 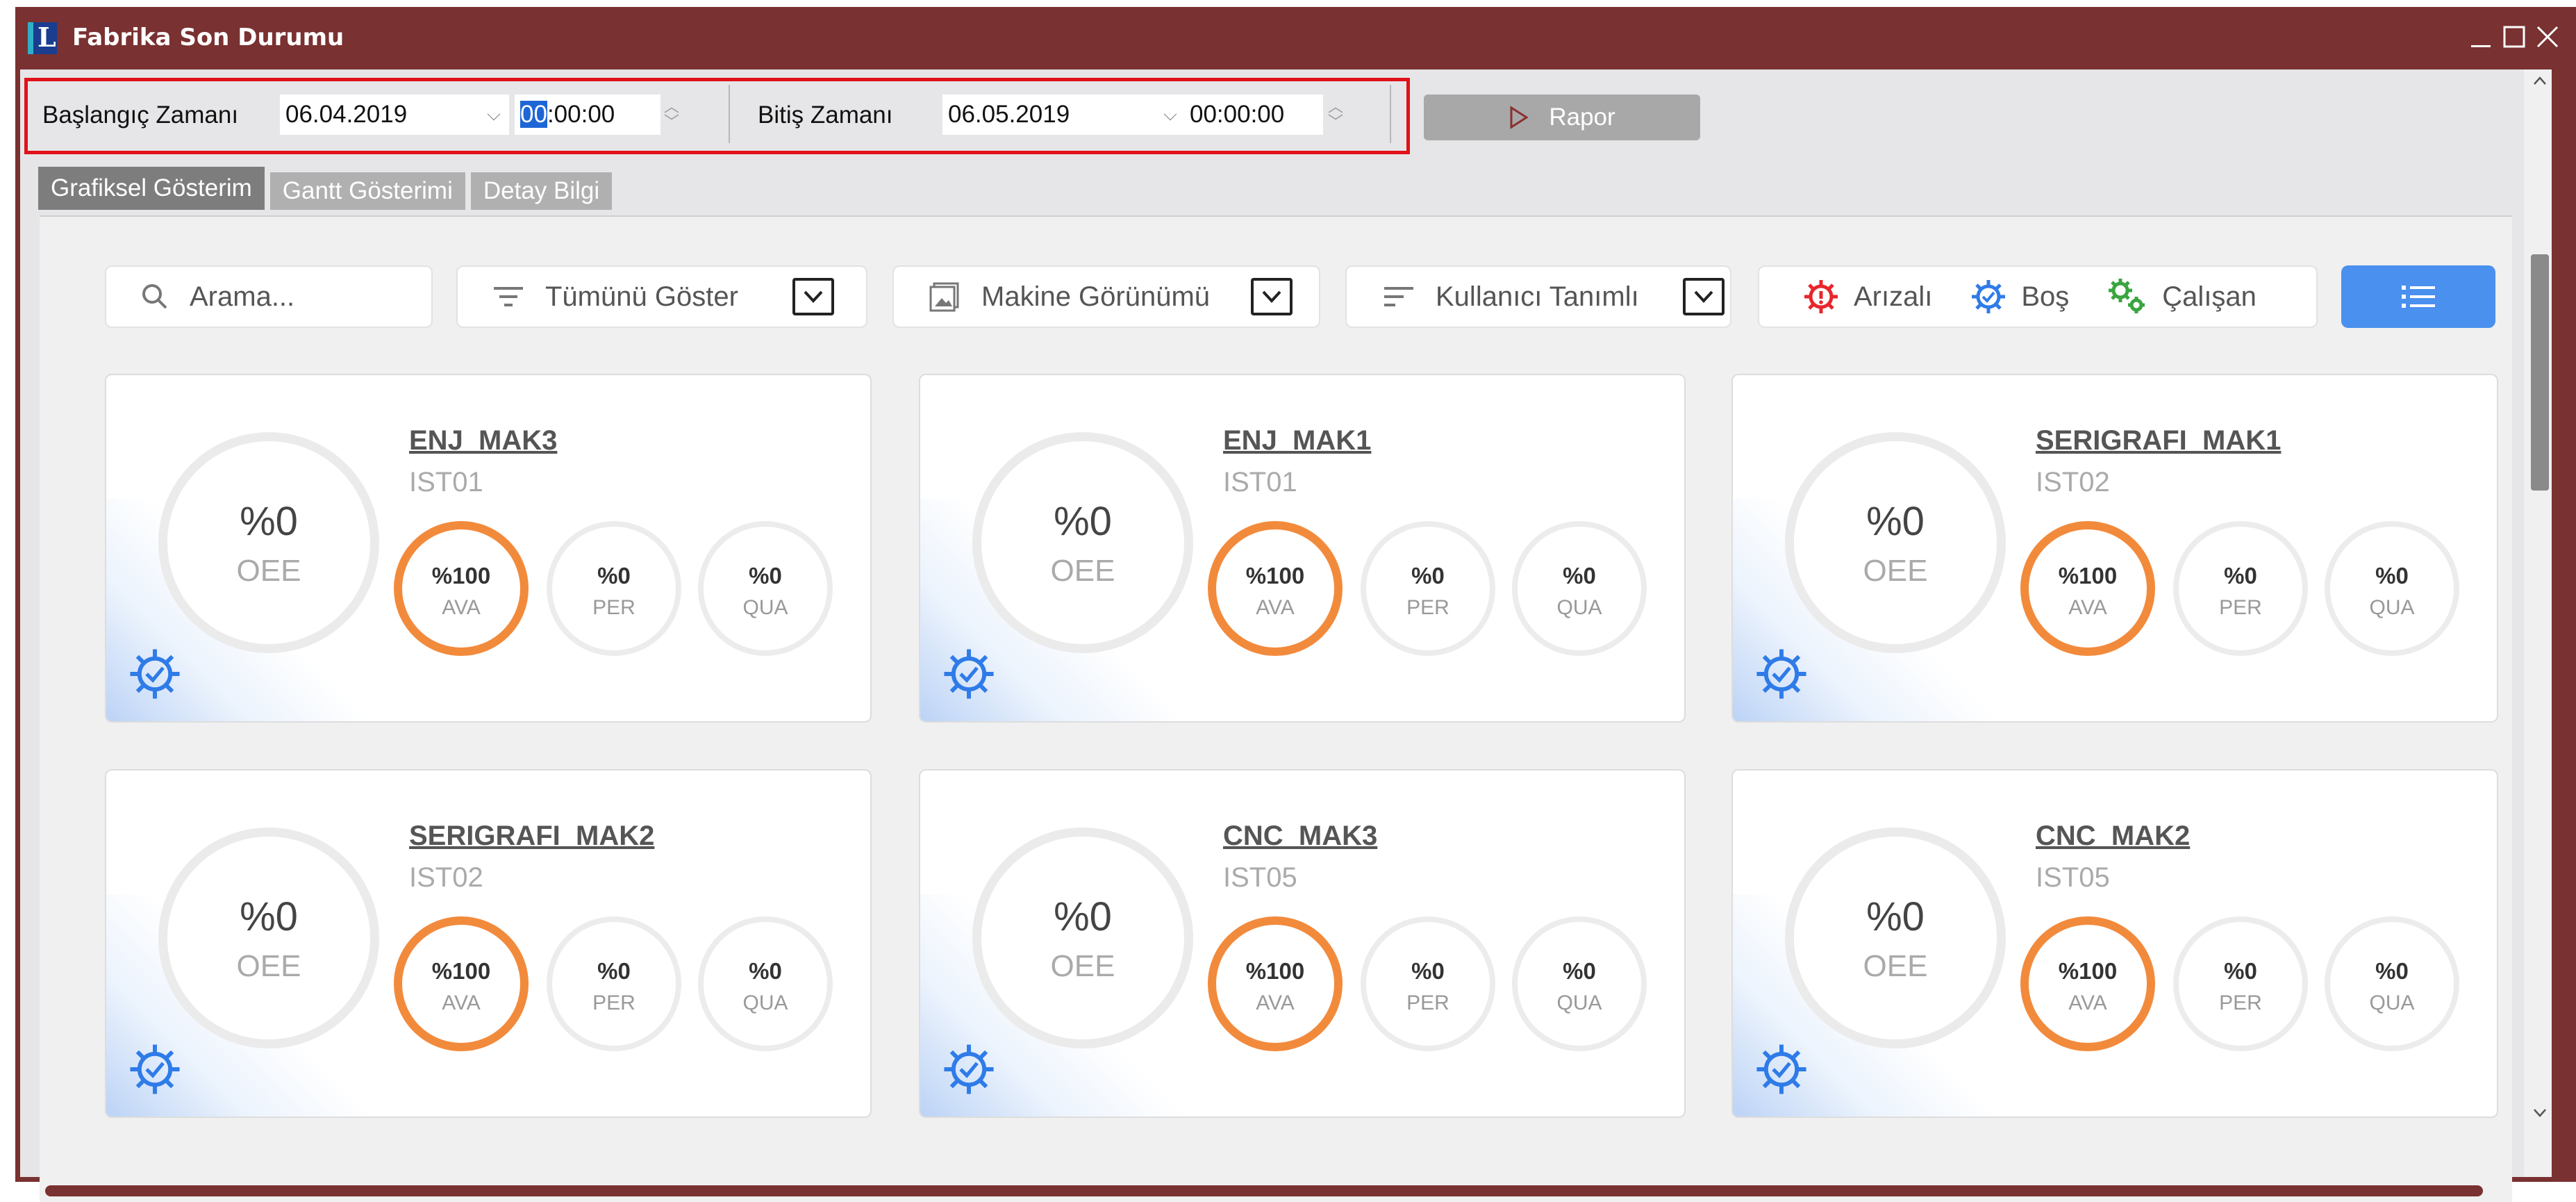 What do you see at coordinates (1264, 1190) in the screenshot?
I see `horizontal-scroll-thumb` at bounding box center [1264, 1190].